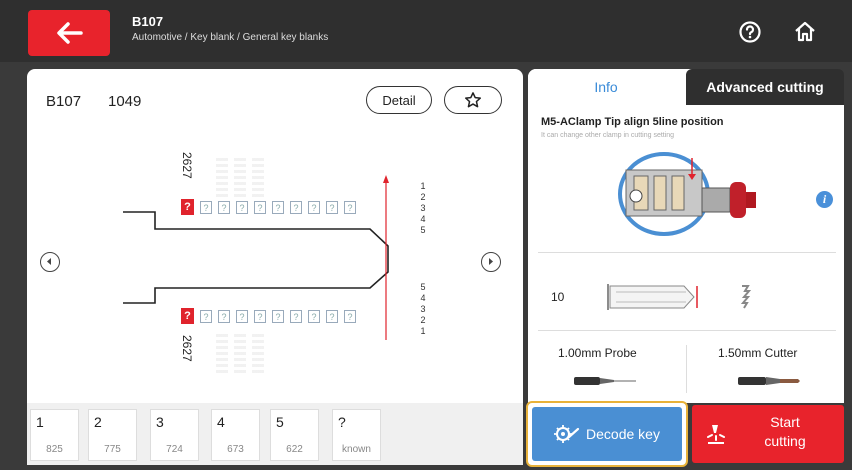 The width and height of the screenshot is (852, 470). I want to click on depth-tile: 3 724, so click(174, 435).